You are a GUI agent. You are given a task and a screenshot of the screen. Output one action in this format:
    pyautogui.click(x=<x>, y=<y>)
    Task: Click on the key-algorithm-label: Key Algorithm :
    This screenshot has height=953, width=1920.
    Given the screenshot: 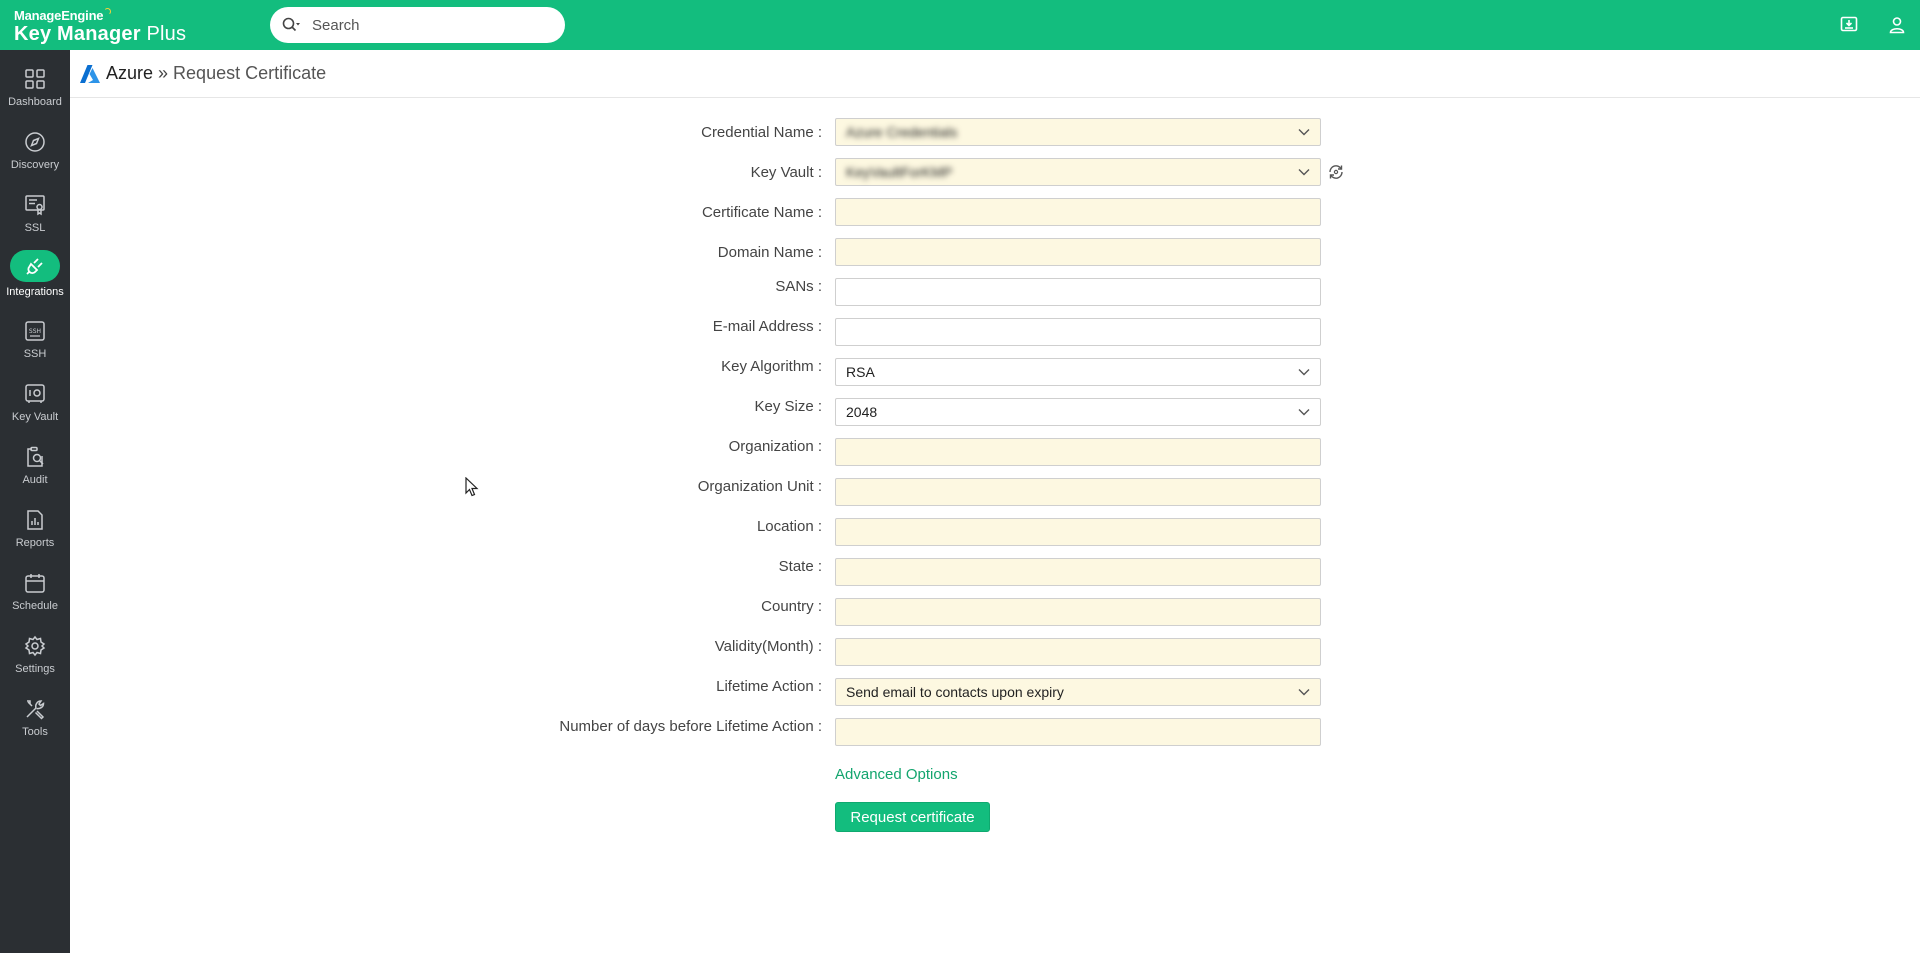 What is the action you would take?
    pyautogui.click(x=771, y=366)
    